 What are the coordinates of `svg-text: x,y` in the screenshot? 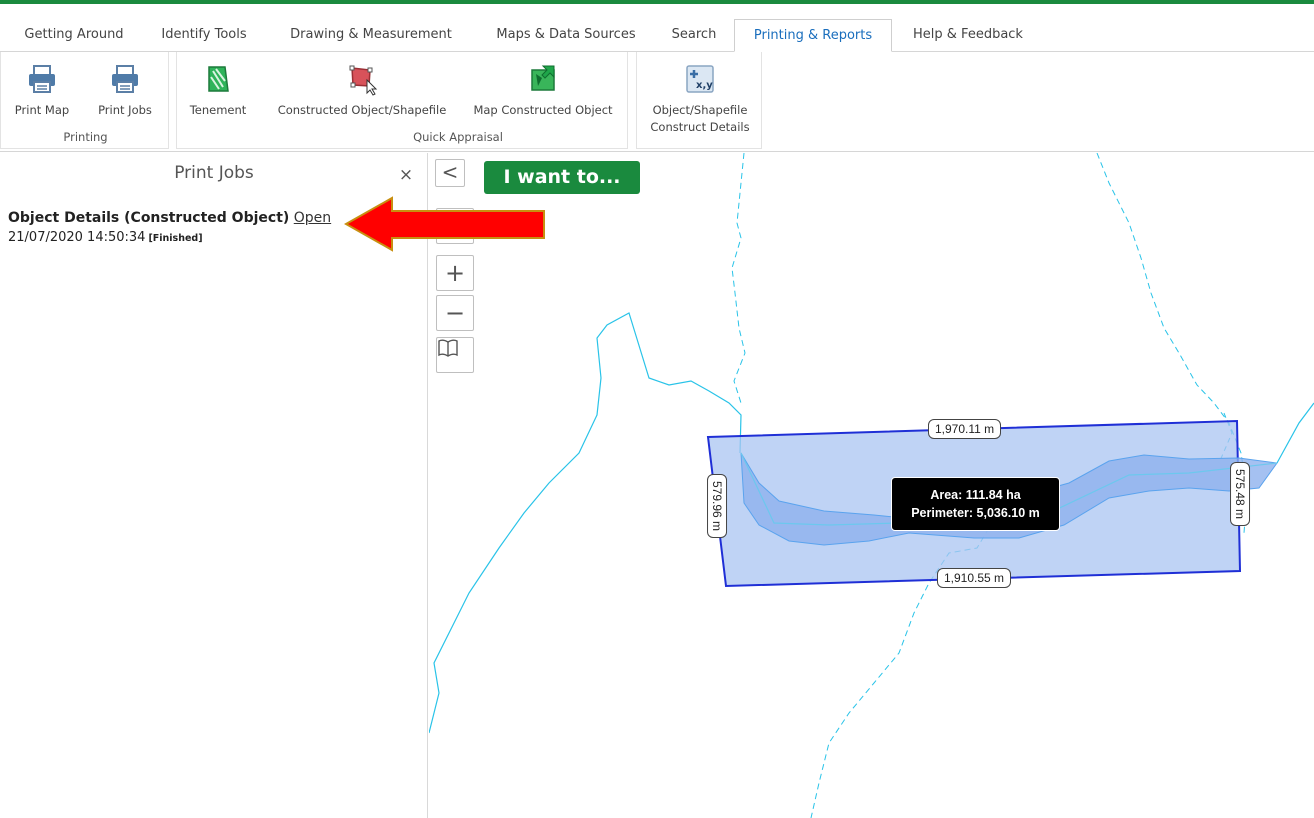 It's located at (704, 85).